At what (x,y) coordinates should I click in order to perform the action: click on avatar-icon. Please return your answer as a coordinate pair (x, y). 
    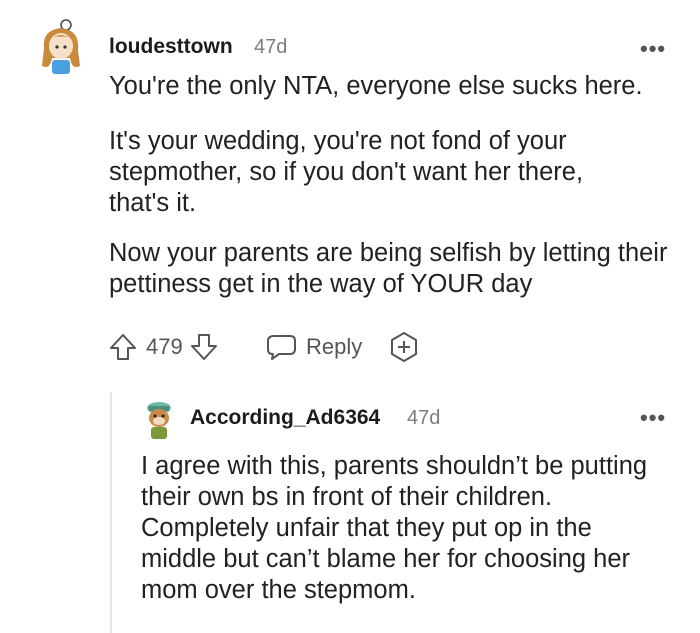
    Looking at the image, I should click on (61, 48).